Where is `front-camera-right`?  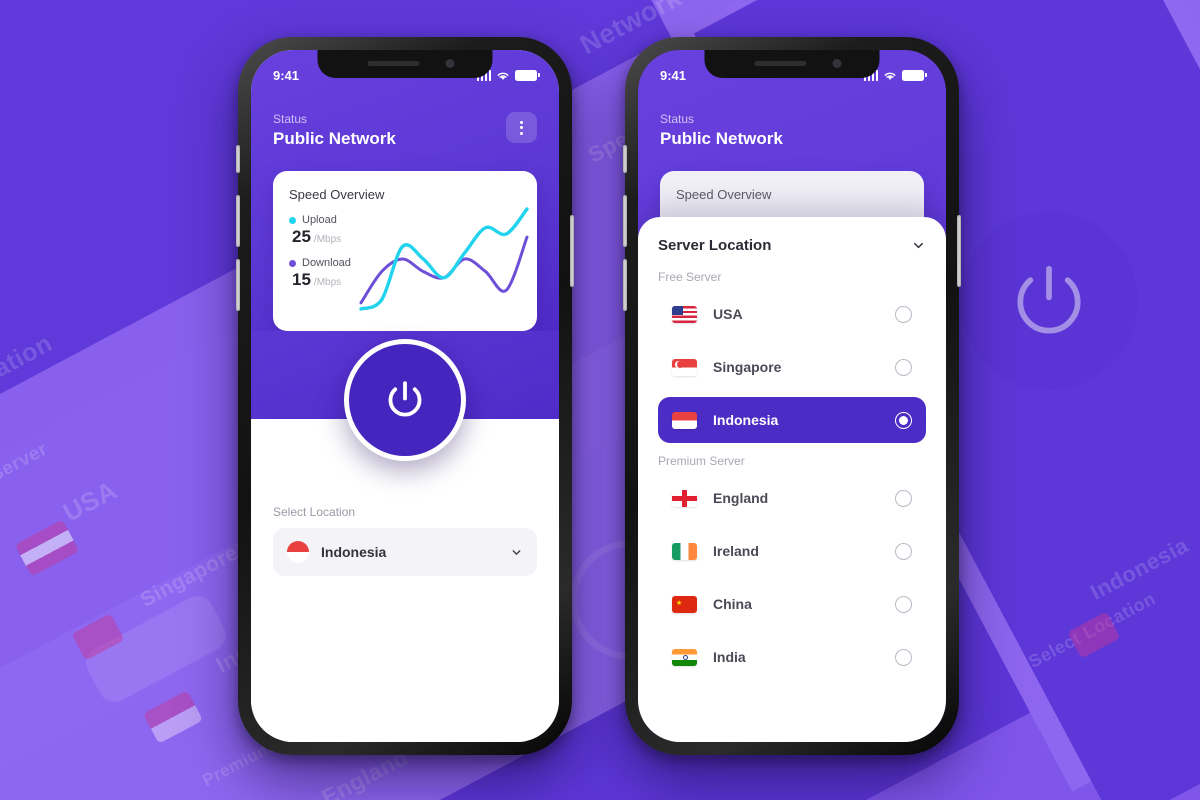
front-camera-right is located at coordinates (837, 63).